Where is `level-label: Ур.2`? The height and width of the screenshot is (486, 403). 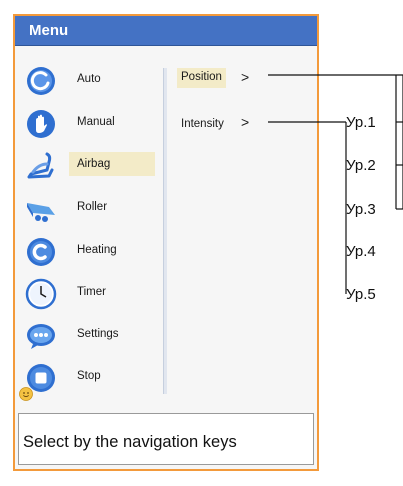 level-label: Ур.2 is located at coordinates (361, 165).